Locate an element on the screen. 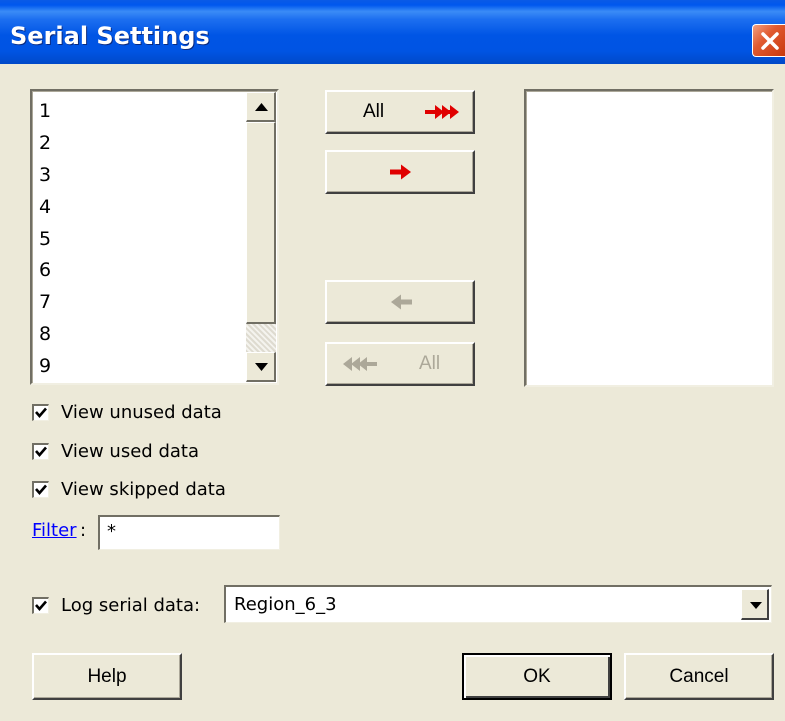 Image resolution: width=785 pixels, height=721 pixels. ok-label: OK is located at coordinates (537, 676).